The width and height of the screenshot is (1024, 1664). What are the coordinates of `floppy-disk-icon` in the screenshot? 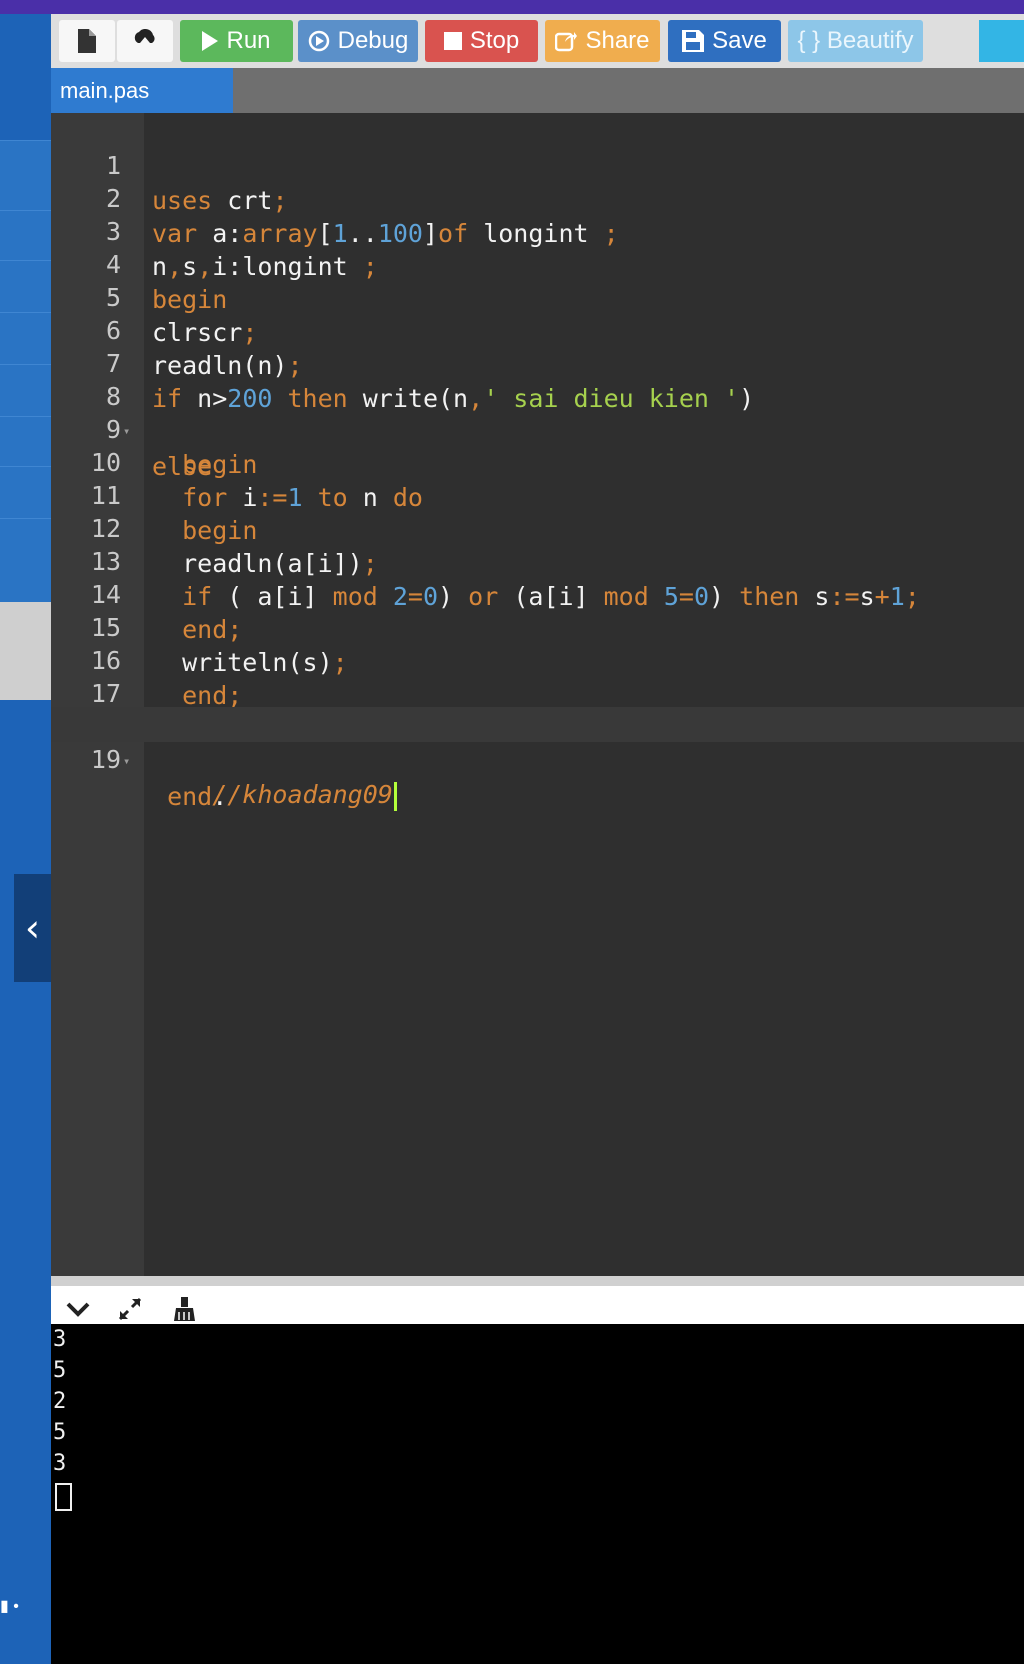 It's located at (693, 41).